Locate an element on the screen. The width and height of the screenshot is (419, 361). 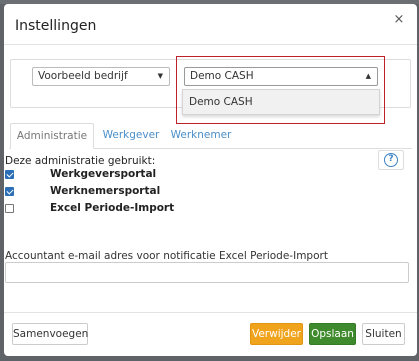
tab-werknemer: Werknemer is located at coordinates (201, 136).